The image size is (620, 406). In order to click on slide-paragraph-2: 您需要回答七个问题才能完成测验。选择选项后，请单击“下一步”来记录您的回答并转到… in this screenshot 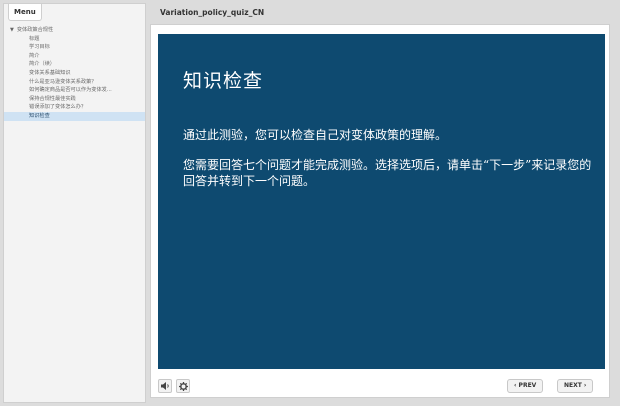, I will do `click(387, 173)`.